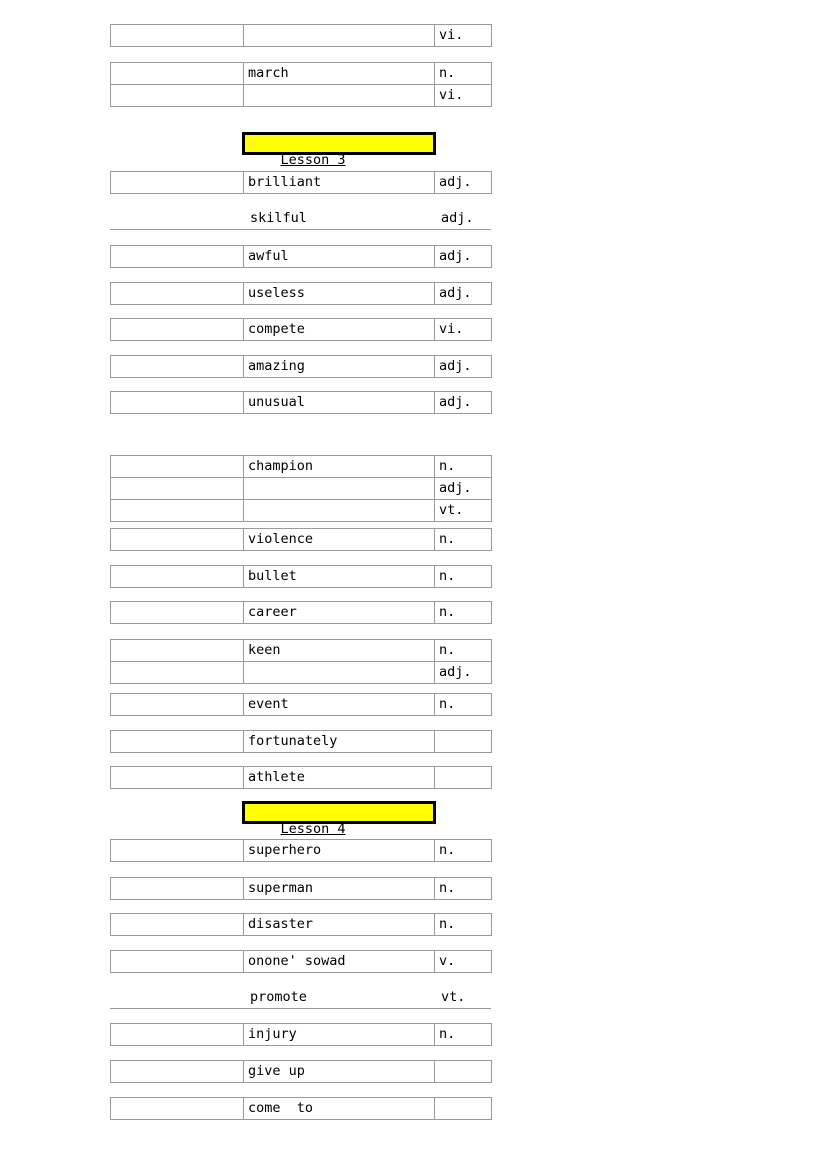  I want to click on word-english-cell: unusual, so click(339, 402).